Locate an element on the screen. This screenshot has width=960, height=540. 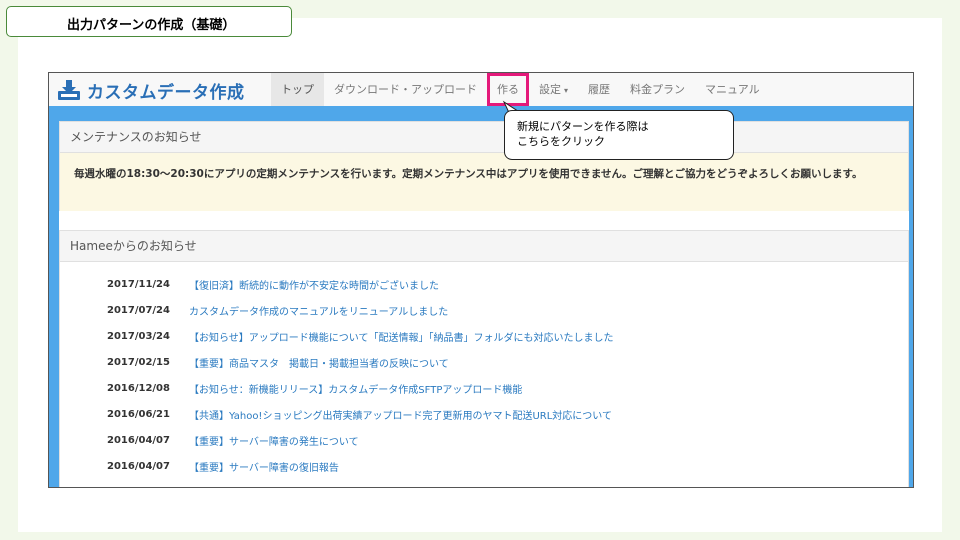
news-link: 【復旧済】断続的に動作が不安定な時間がございました is located at coordinates (314, 284).